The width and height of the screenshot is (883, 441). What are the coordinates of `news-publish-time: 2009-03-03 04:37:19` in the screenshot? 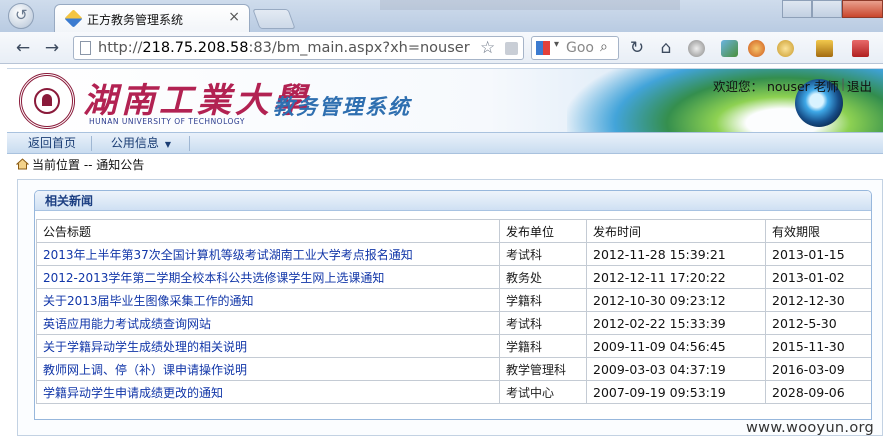 It's located at (676, 369).